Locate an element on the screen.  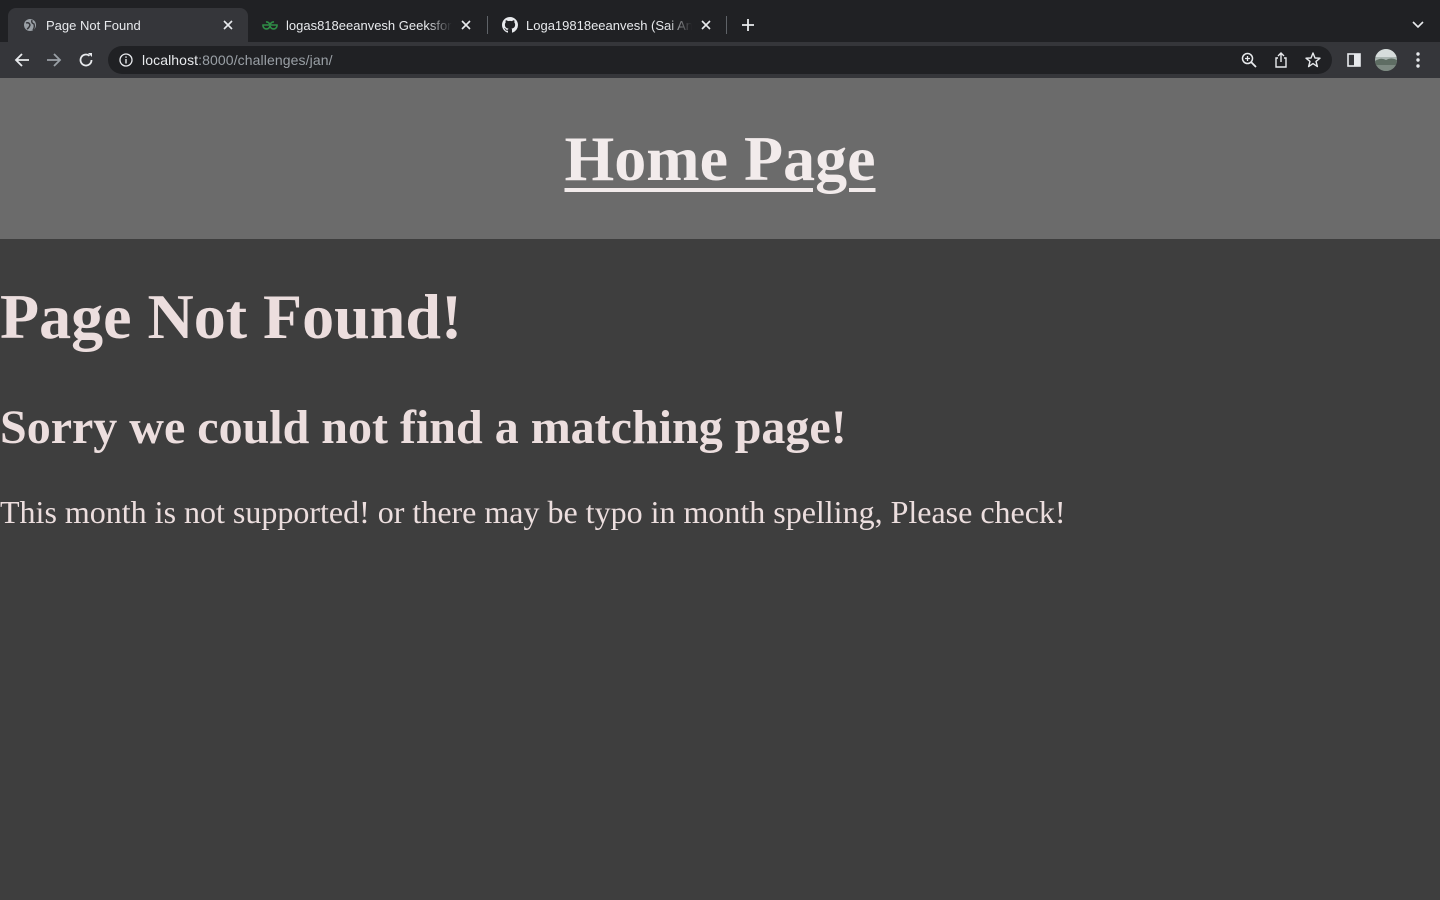
reload-icon is located at coordinates (86, 60).